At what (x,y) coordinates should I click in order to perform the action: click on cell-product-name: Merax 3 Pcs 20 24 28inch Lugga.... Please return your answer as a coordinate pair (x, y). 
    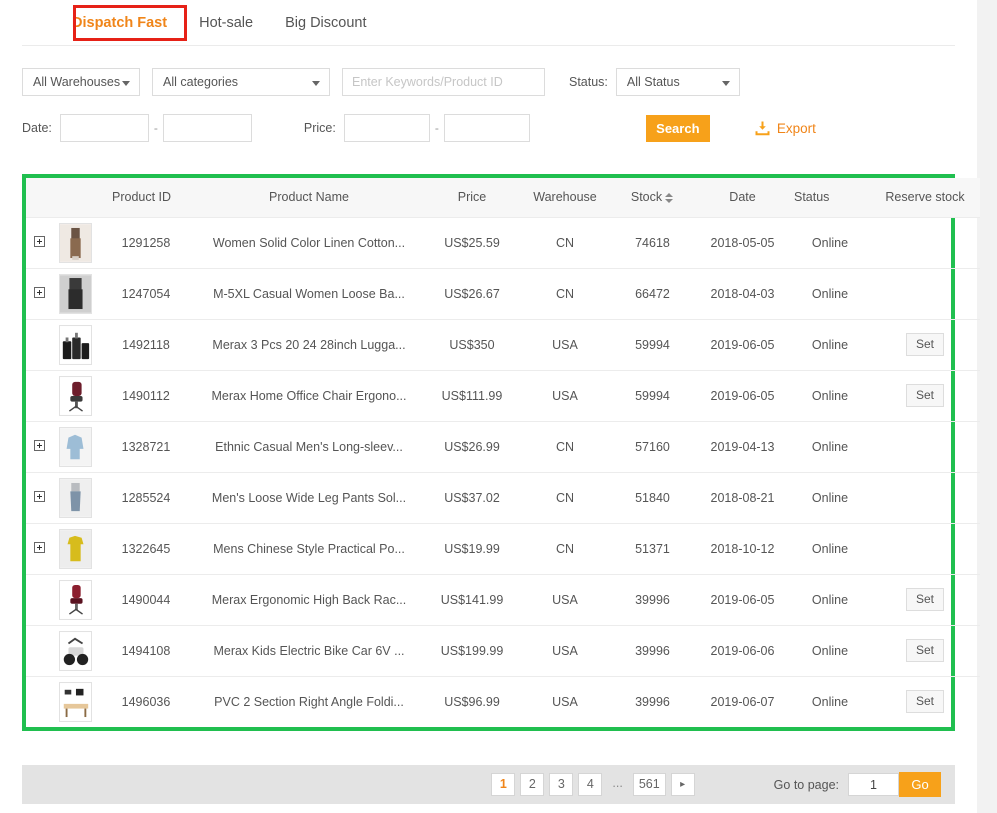
    Looking at the image, I should click on (309, 345).